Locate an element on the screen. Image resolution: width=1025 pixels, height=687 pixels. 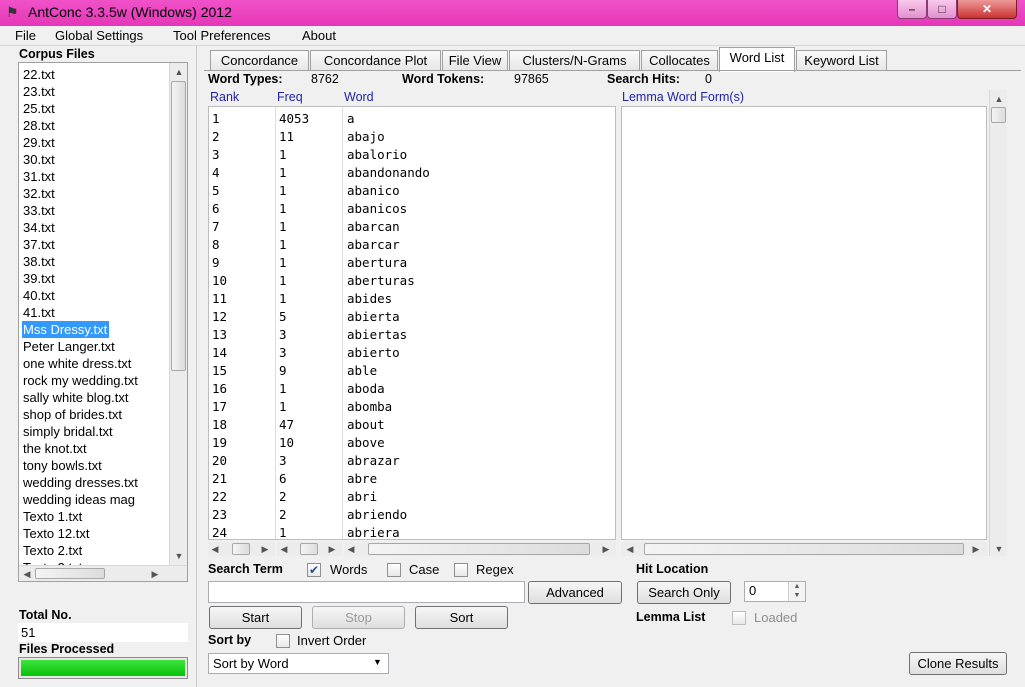
file-list-item: wedding dresses.txt is located at coordinates (95, 482).